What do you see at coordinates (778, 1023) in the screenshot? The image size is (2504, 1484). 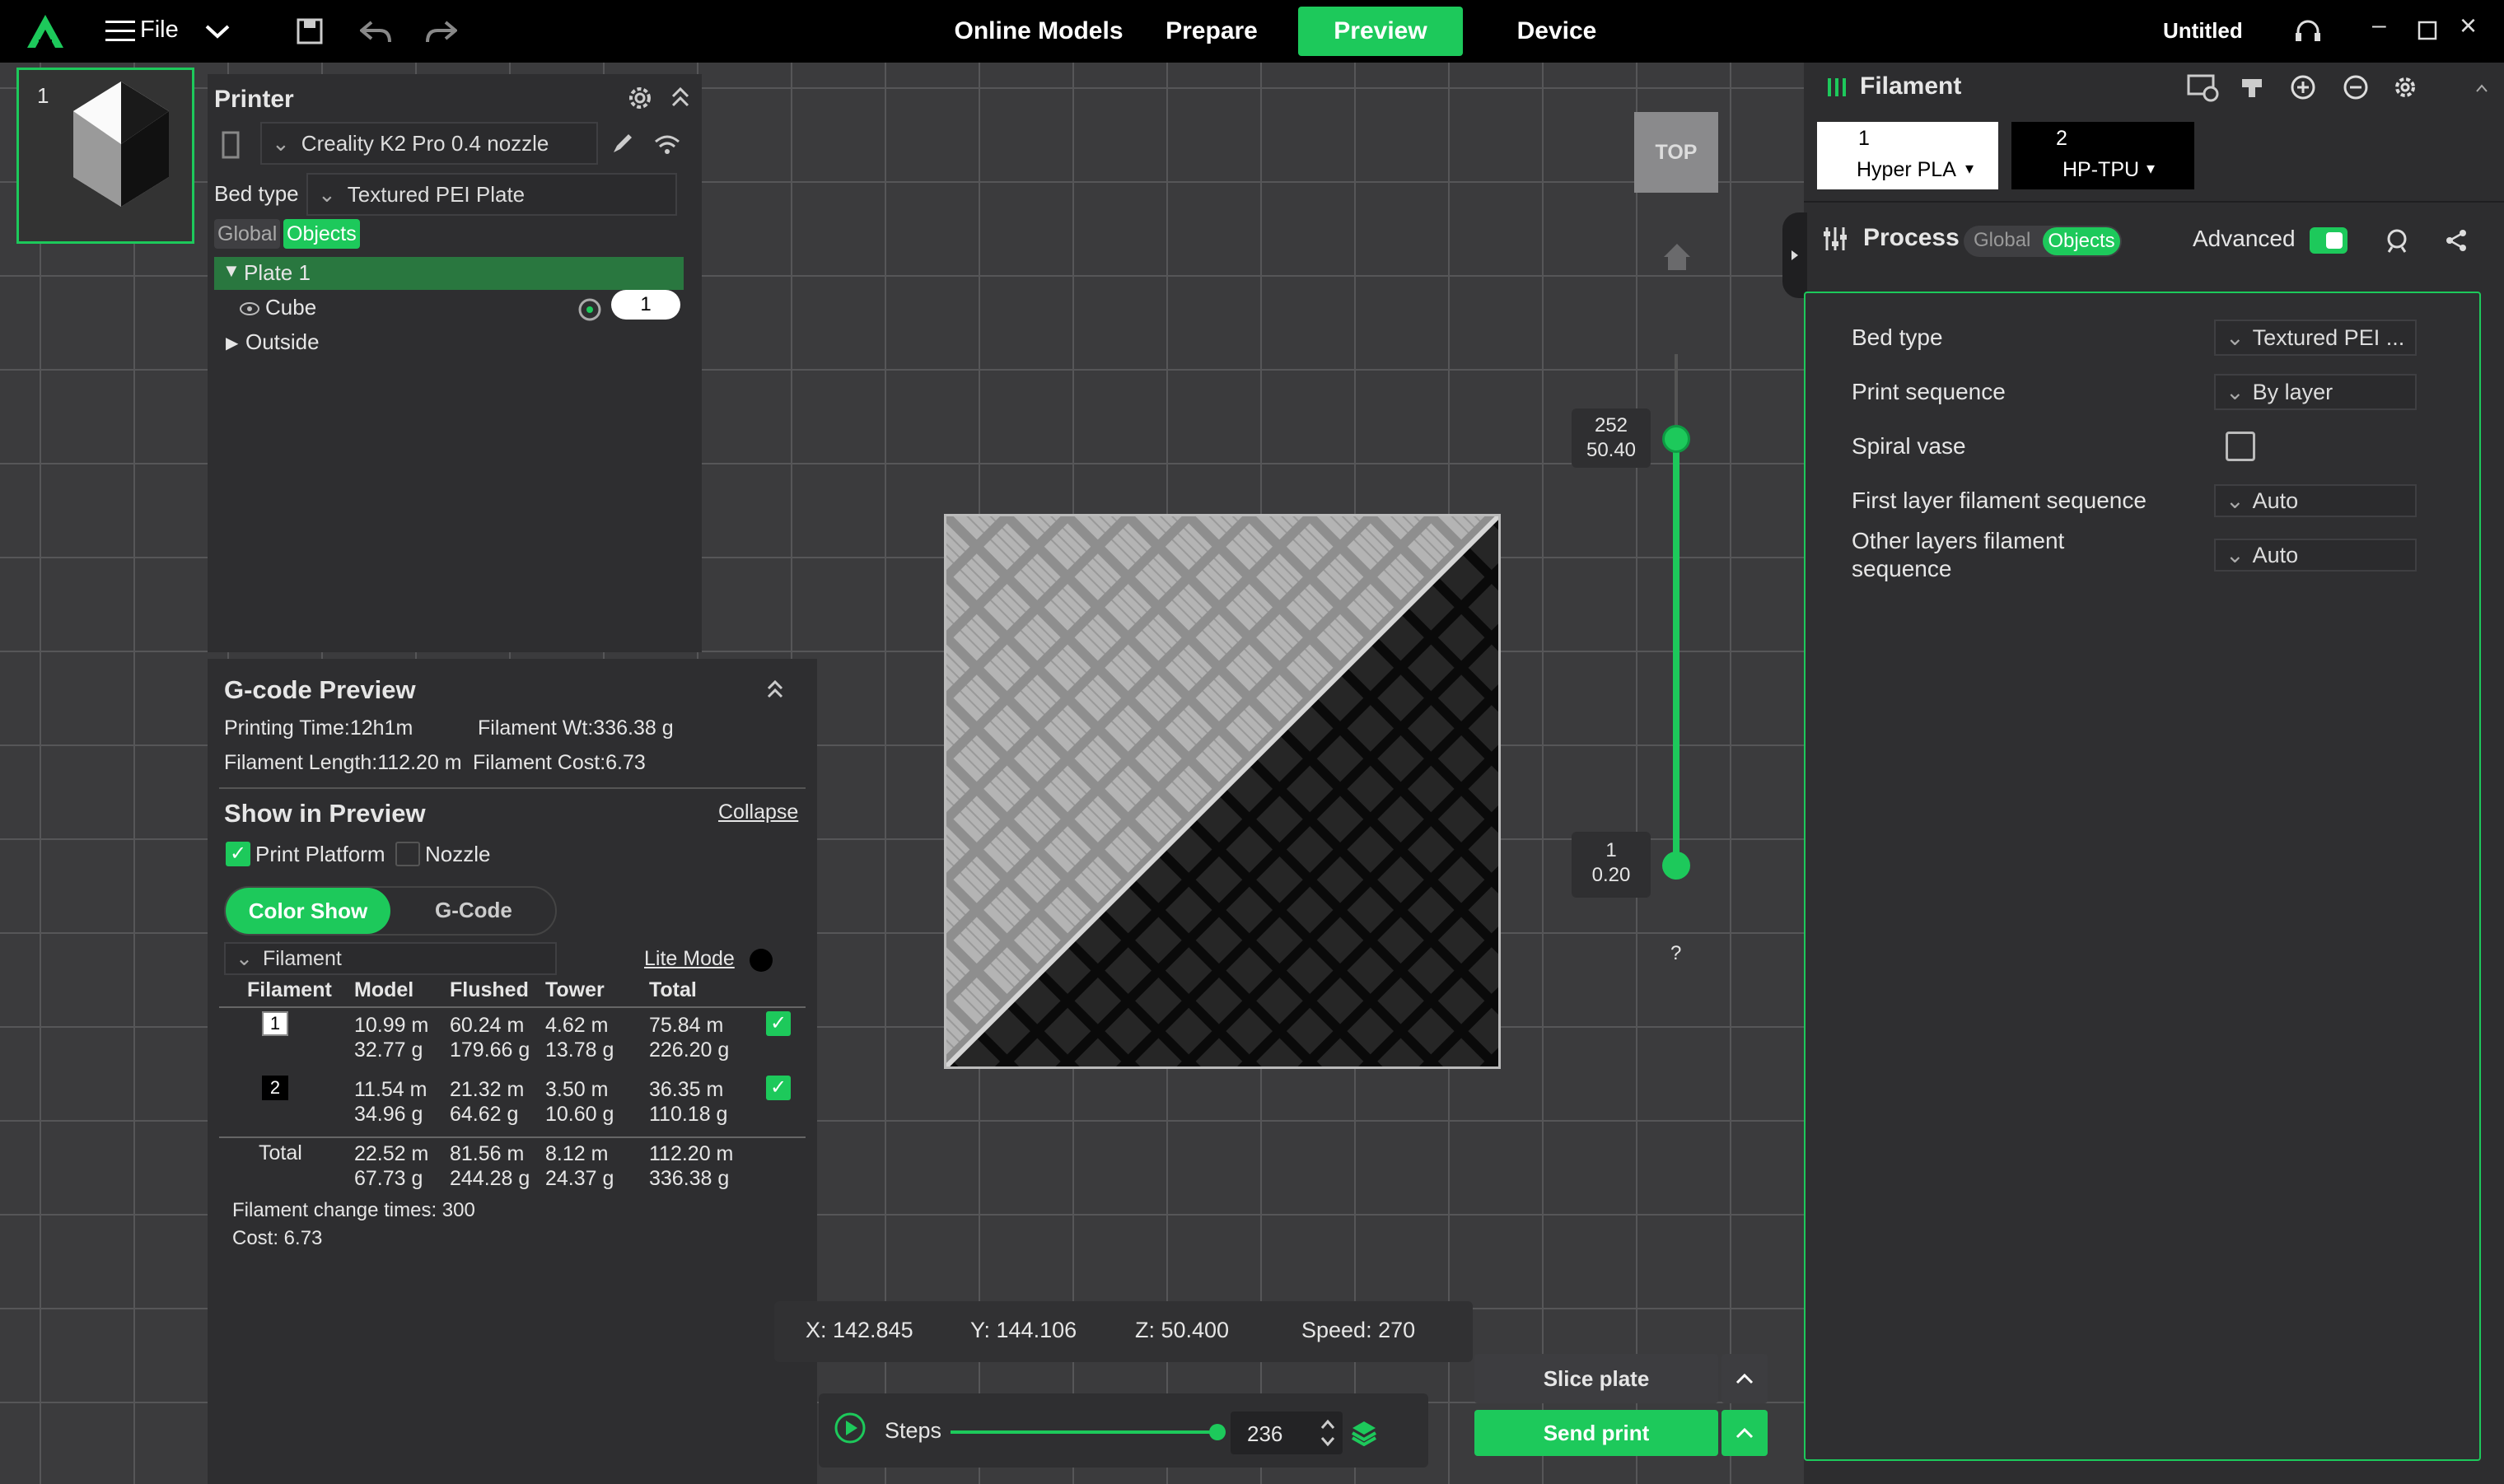 I see `filament-1-visible-checkbox: ✓` at bounding box center [778, 1023].